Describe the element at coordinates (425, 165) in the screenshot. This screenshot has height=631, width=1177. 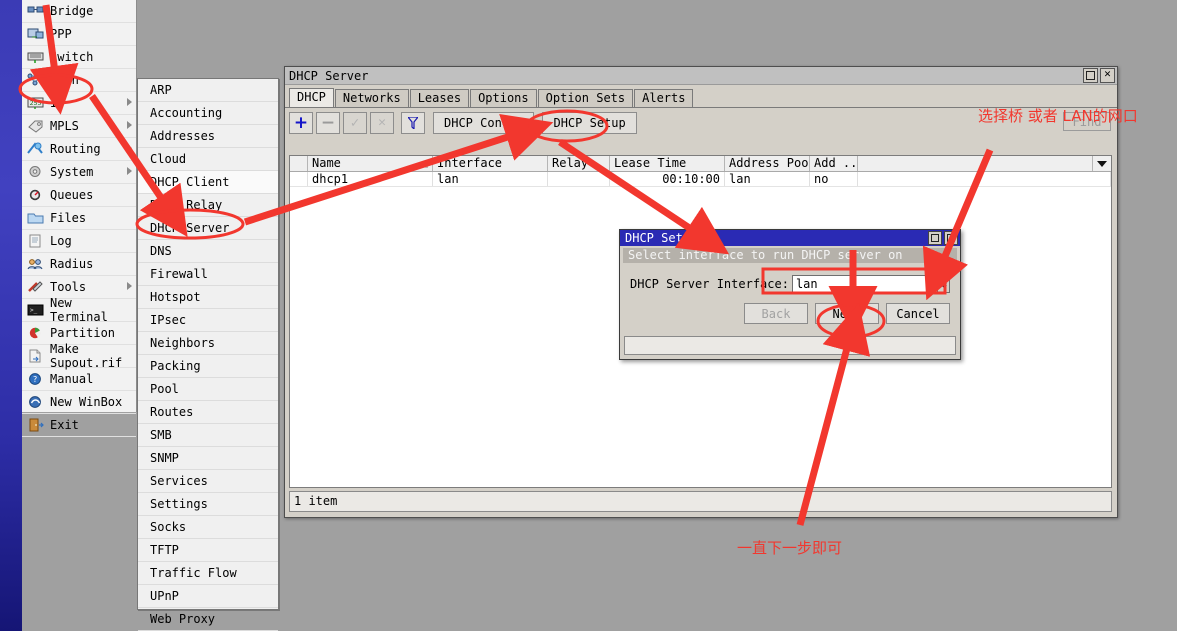
I see `sort-asc-icon: △` at that location.